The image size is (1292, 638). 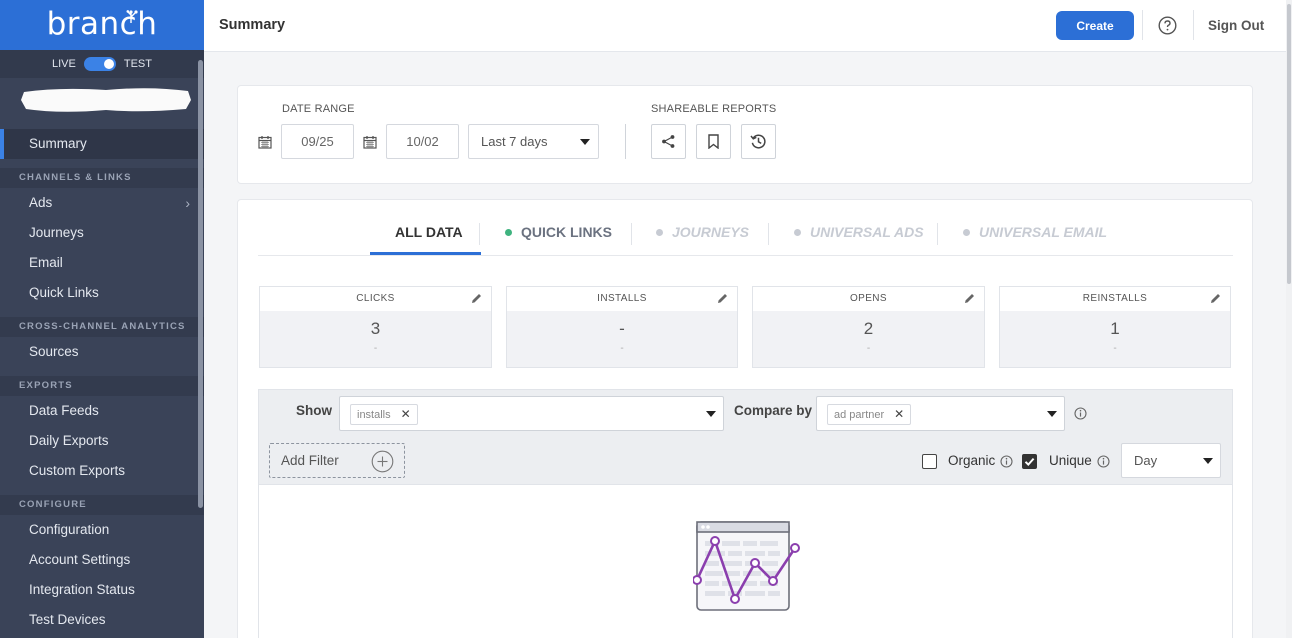 I want to click on organic-checkbox, so click(x=929, y=461).